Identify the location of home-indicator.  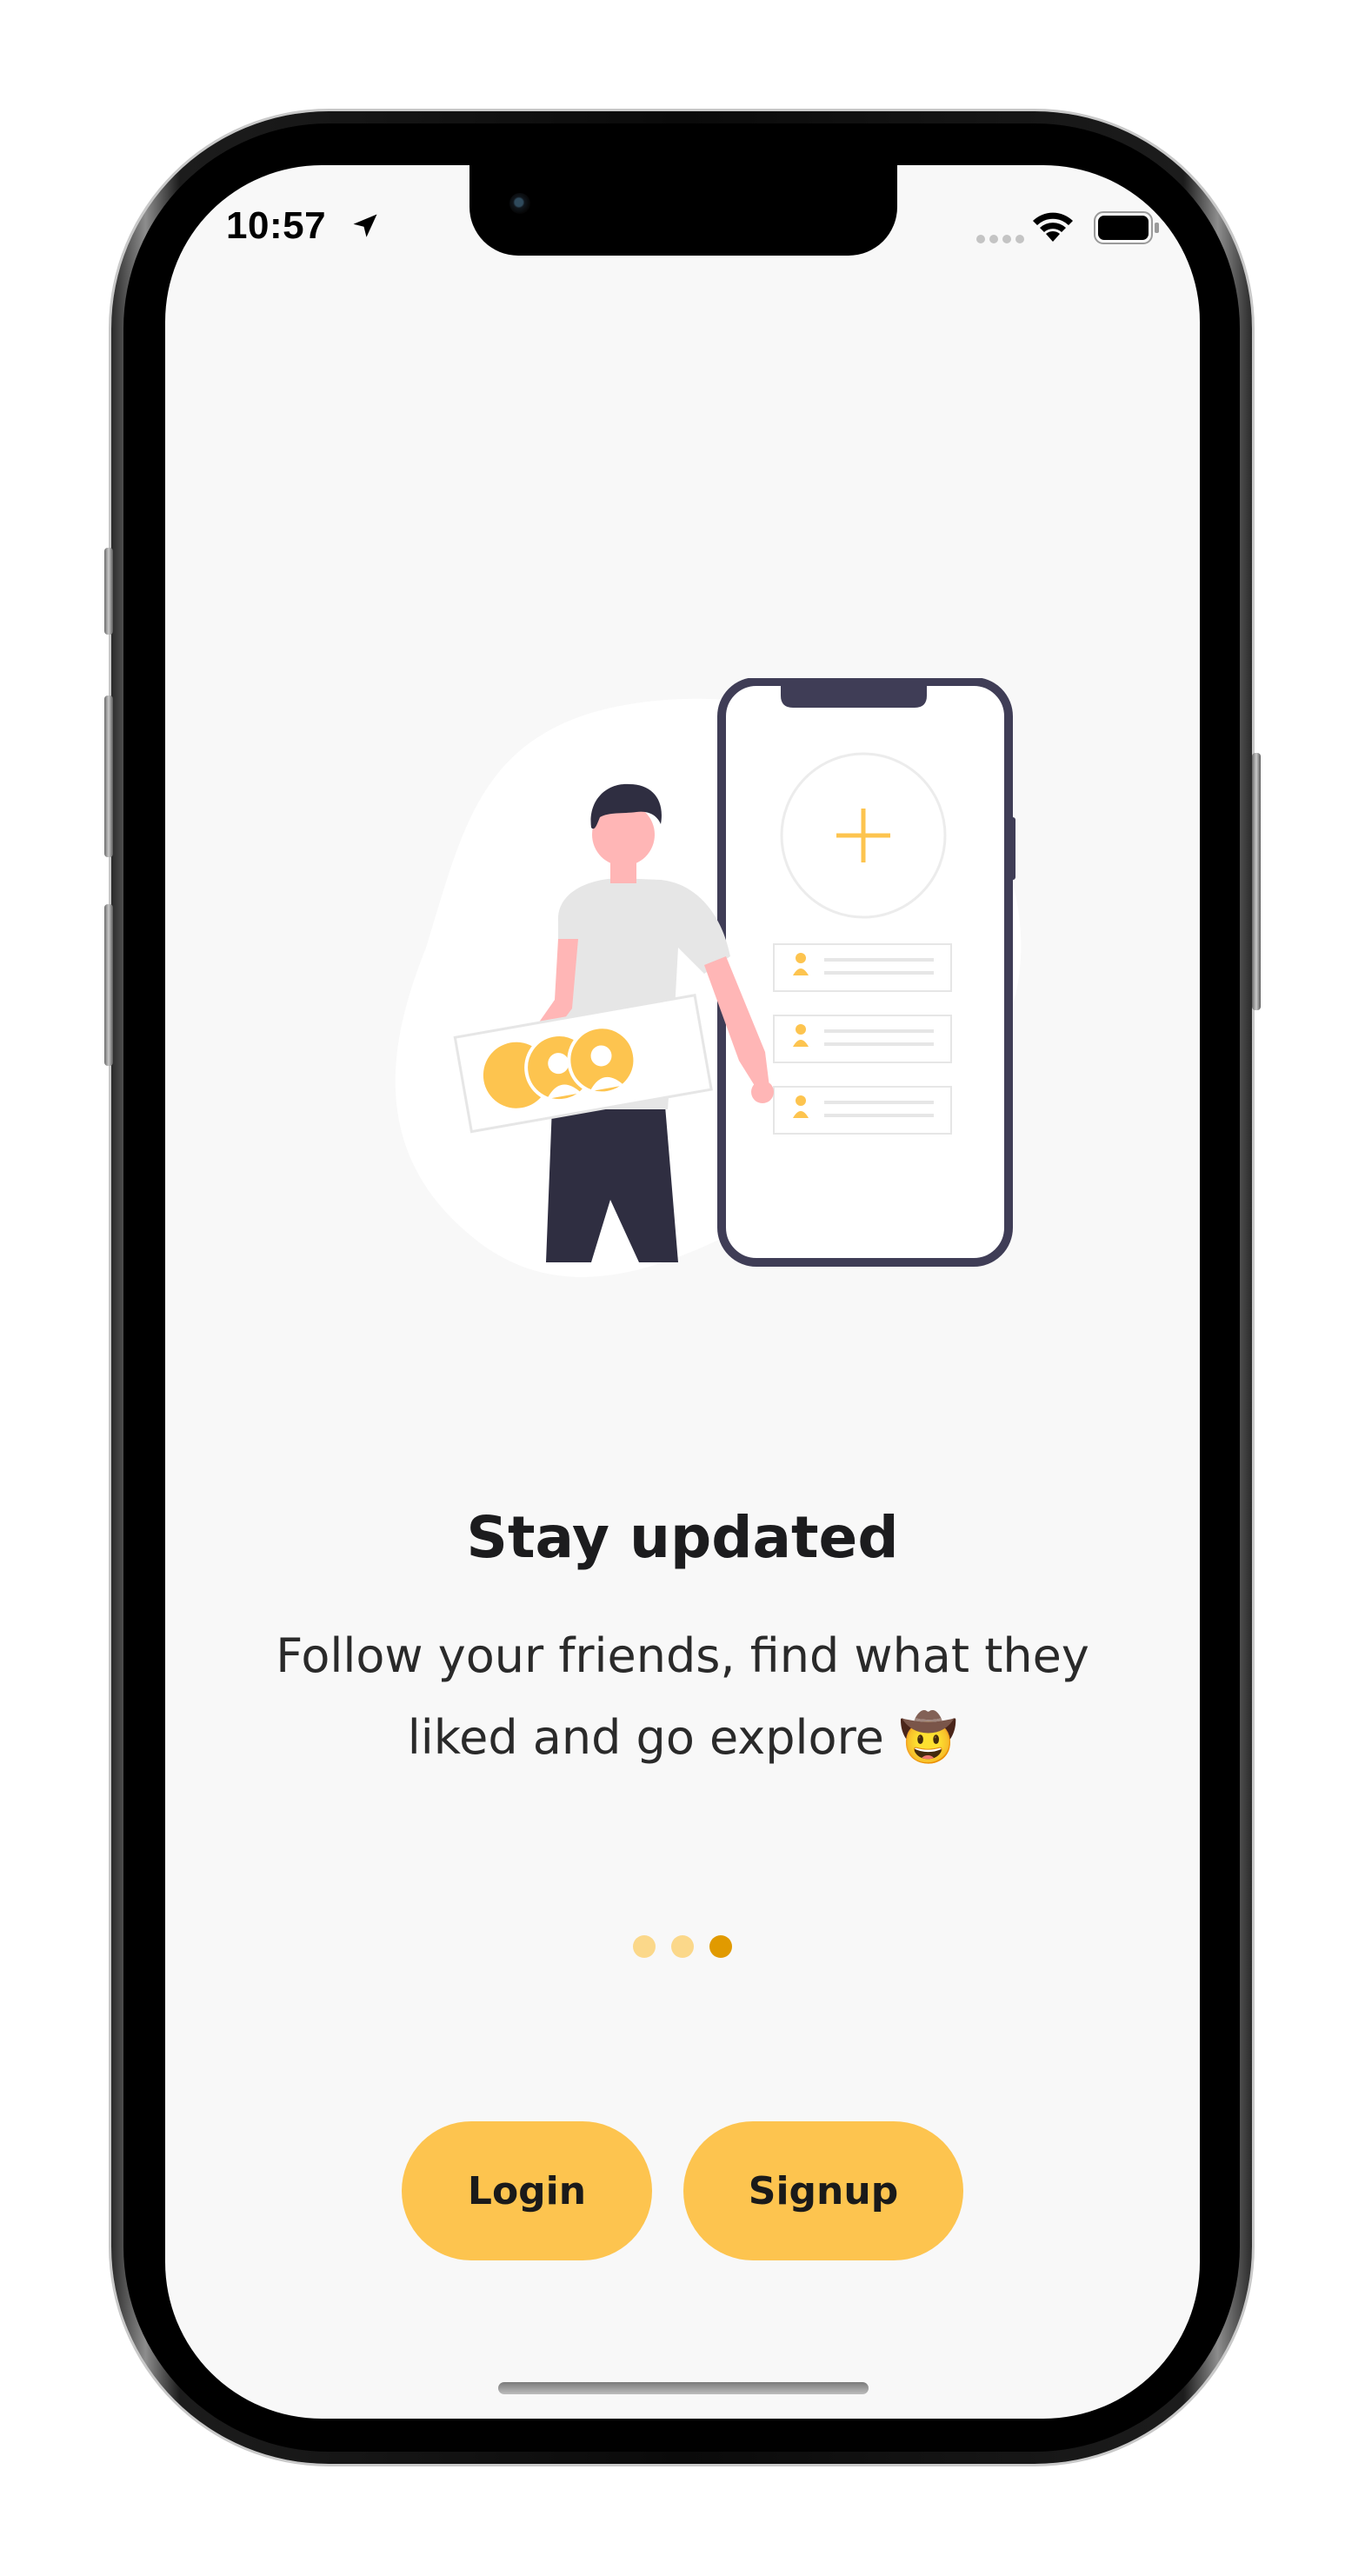
(683, 2388).